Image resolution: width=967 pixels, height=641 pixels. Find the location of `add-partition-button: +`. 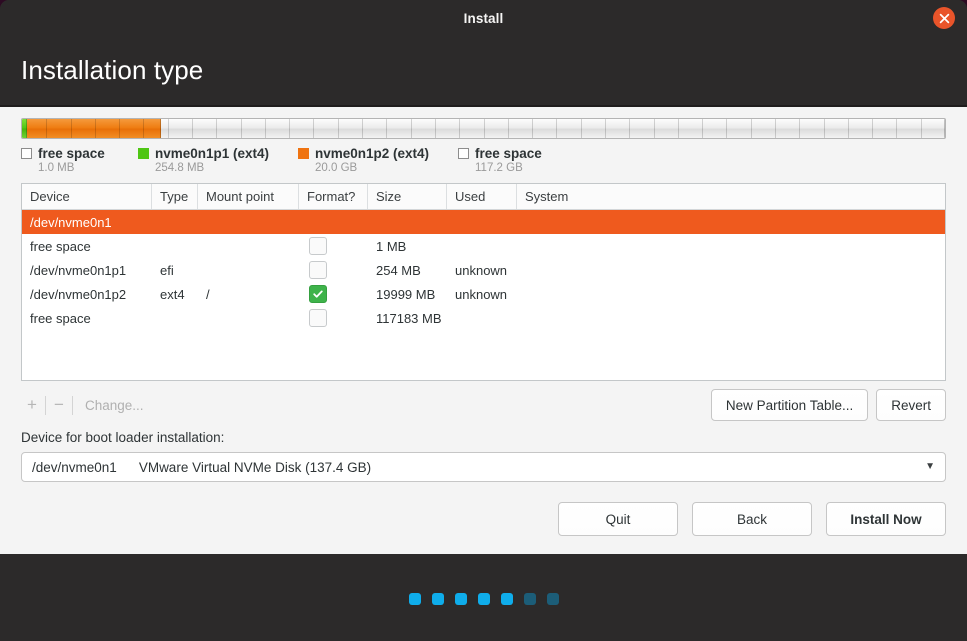

add-partition-button: + is located at coordinates (32, 405).